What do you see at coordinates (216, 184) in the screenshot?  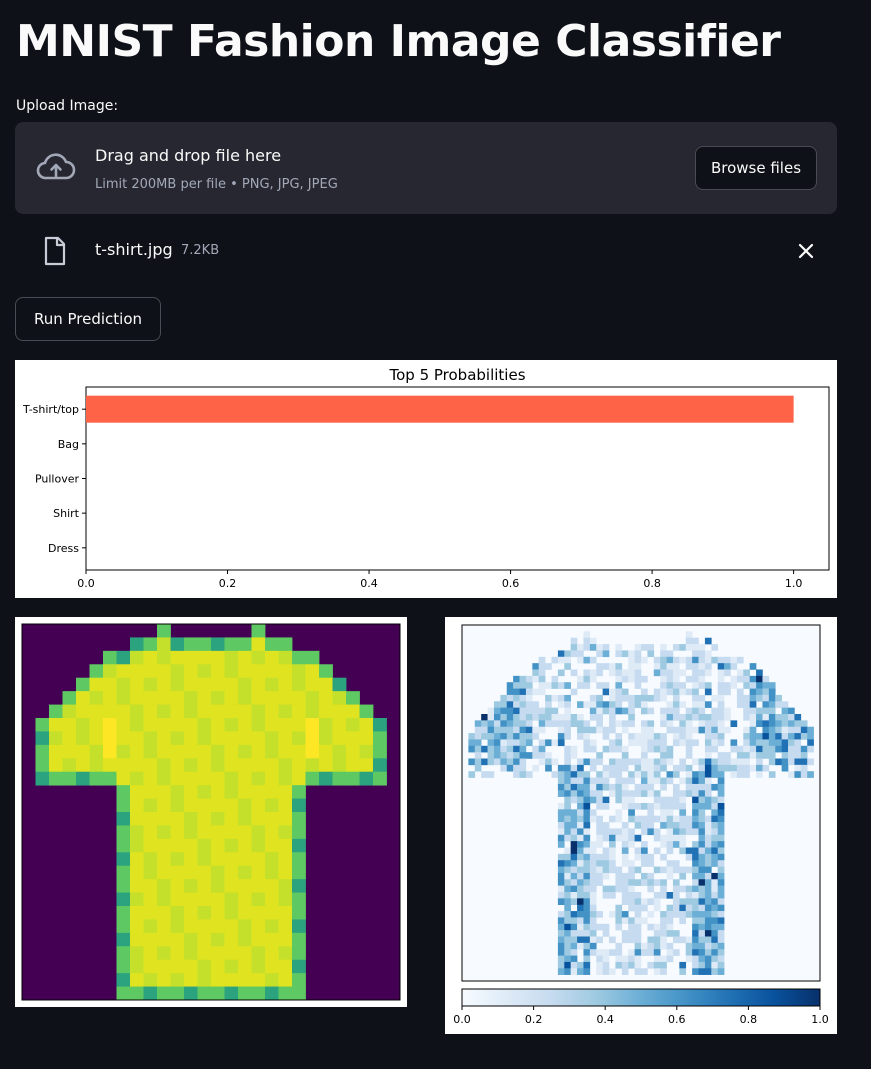 I see `dropzone-limit-text: Limit 200MB per file • PNG, JPG, JPEG` at bounding box center [216, 184].